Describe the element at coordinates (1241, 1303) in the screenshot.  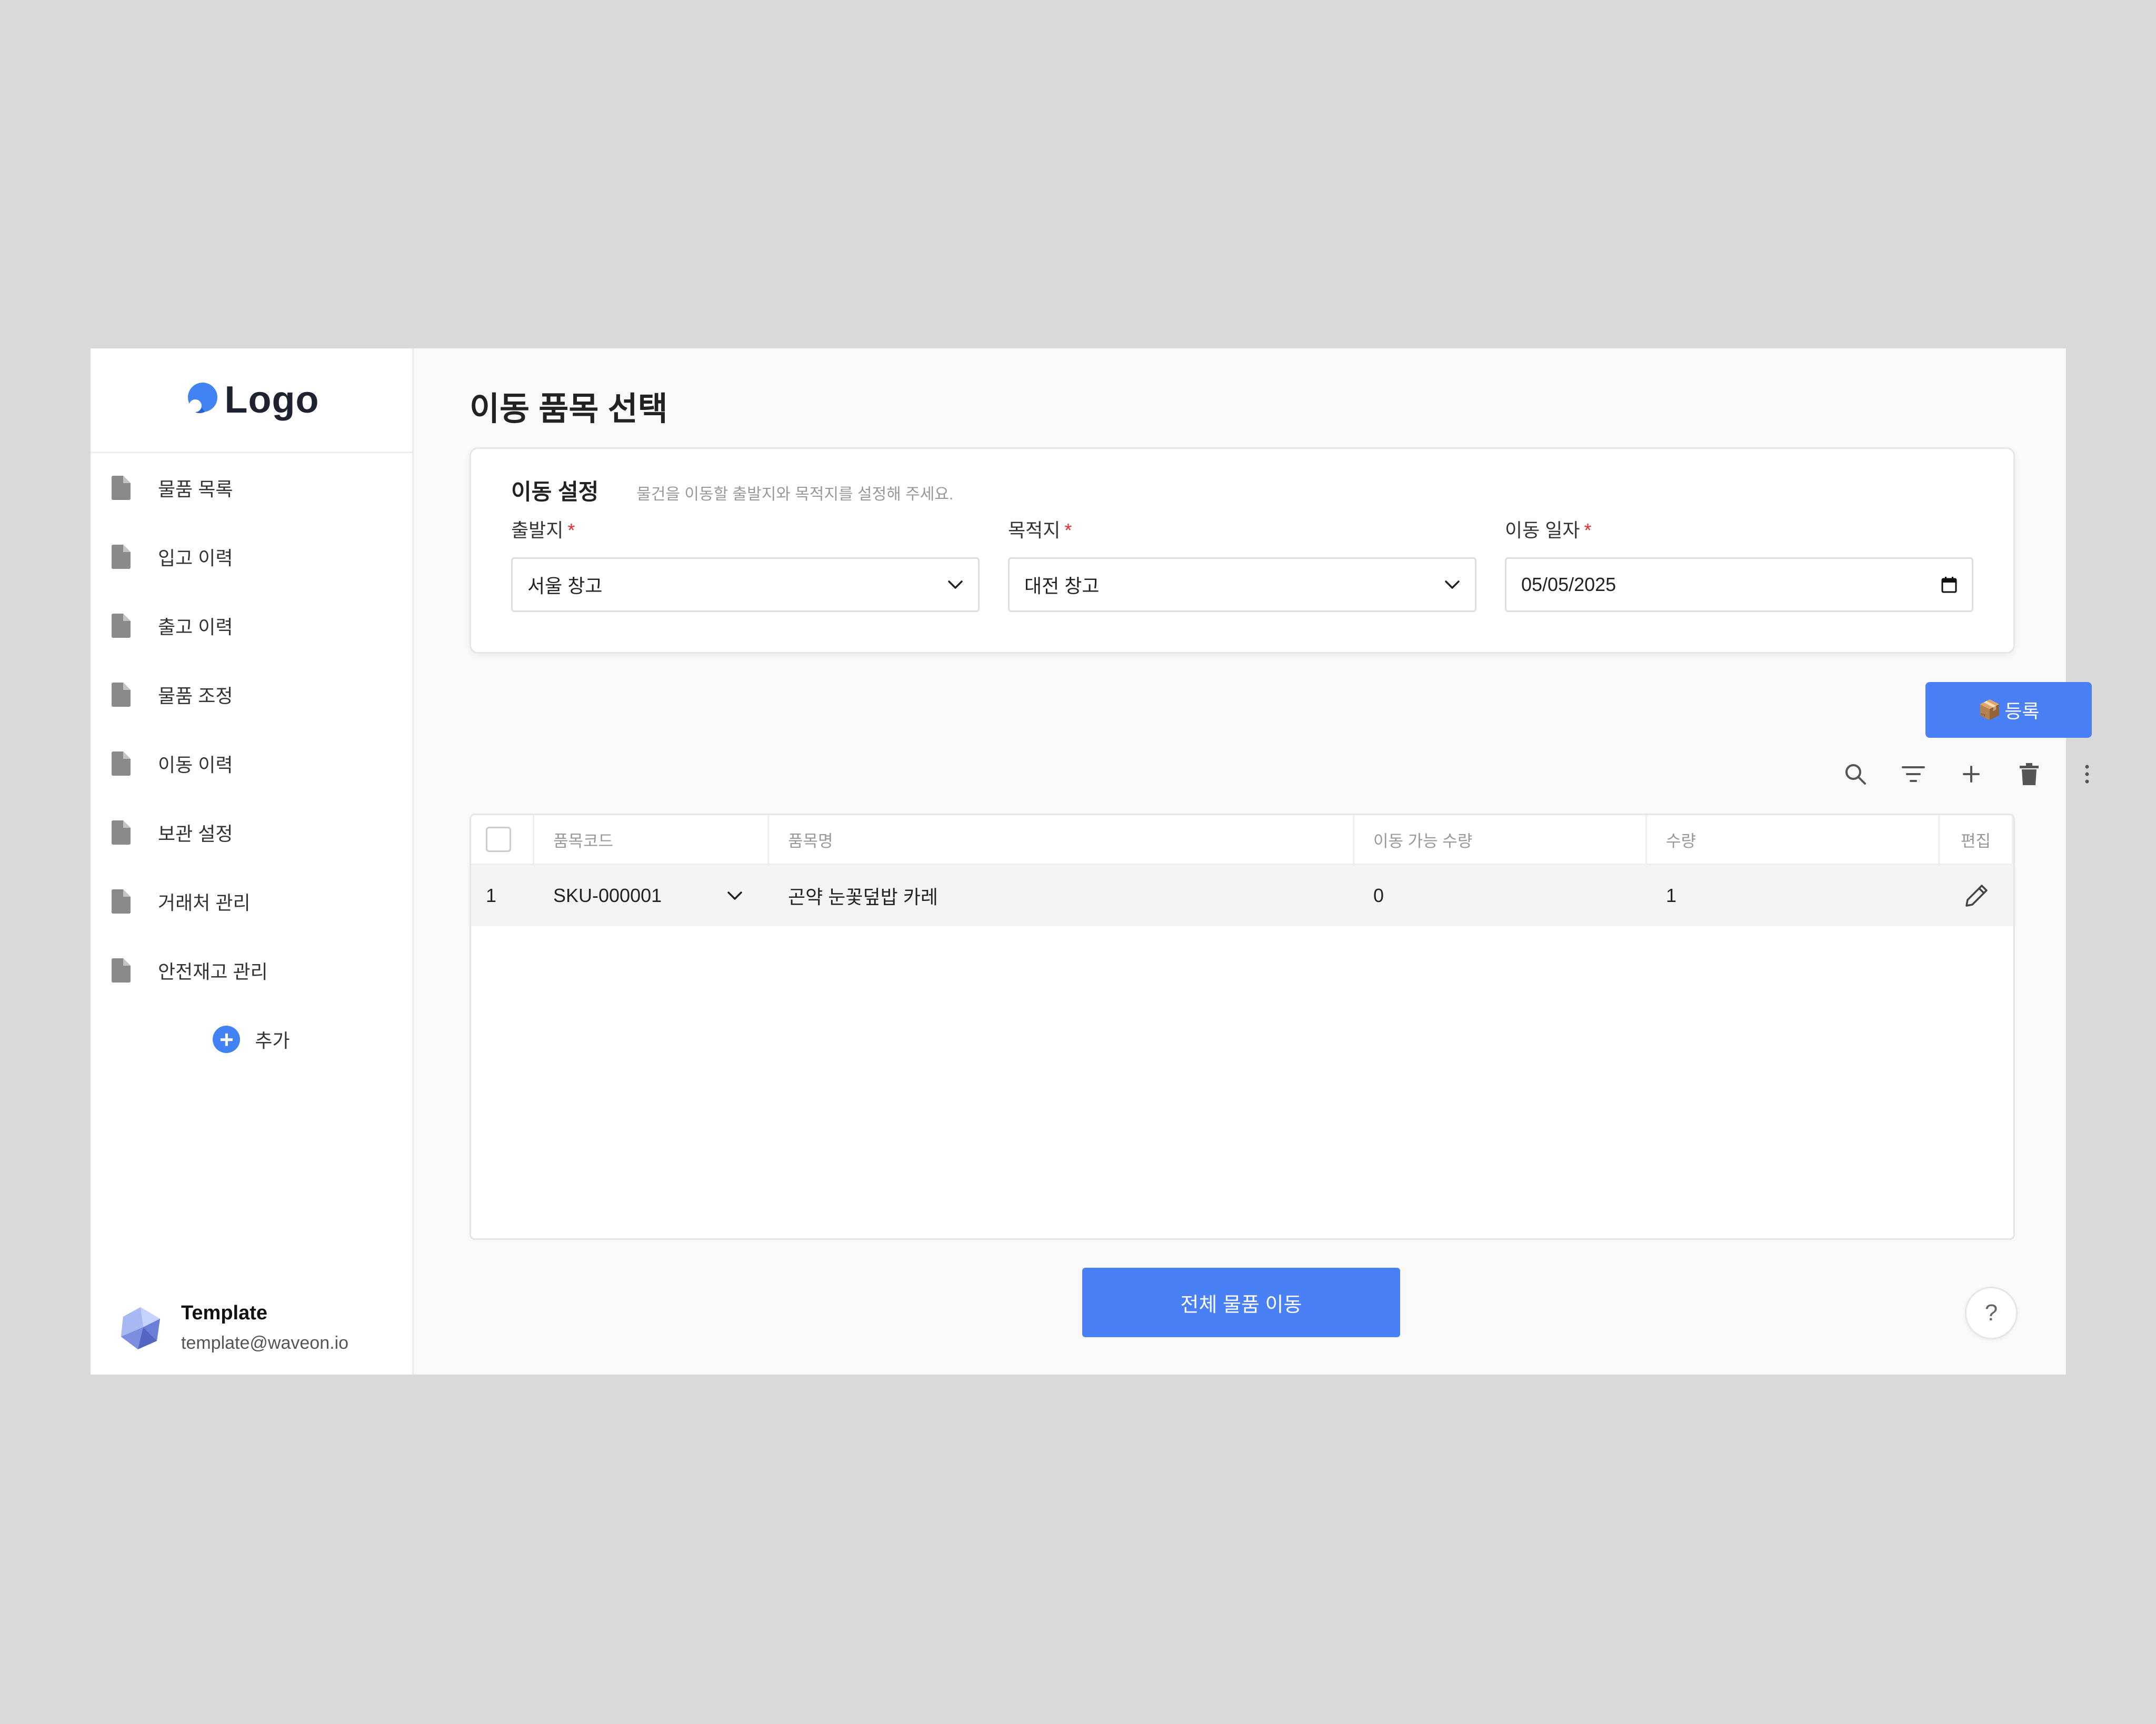
I see `move-all-items-button: 전체 물품 이동` at that location.